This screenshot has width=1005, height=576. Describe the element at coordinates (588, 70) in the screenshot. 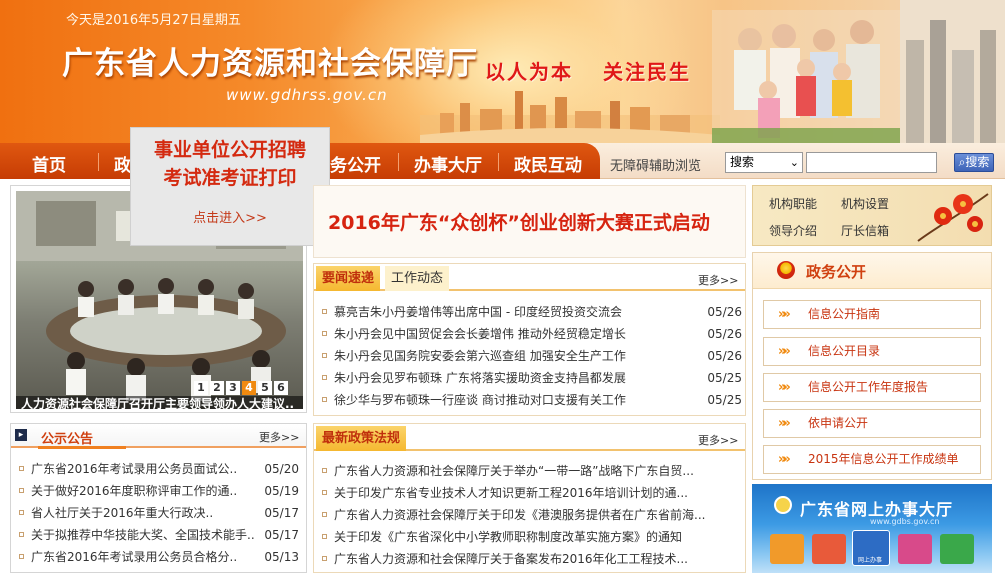

I see `slogan: 以人为本 关注民生` at that location.